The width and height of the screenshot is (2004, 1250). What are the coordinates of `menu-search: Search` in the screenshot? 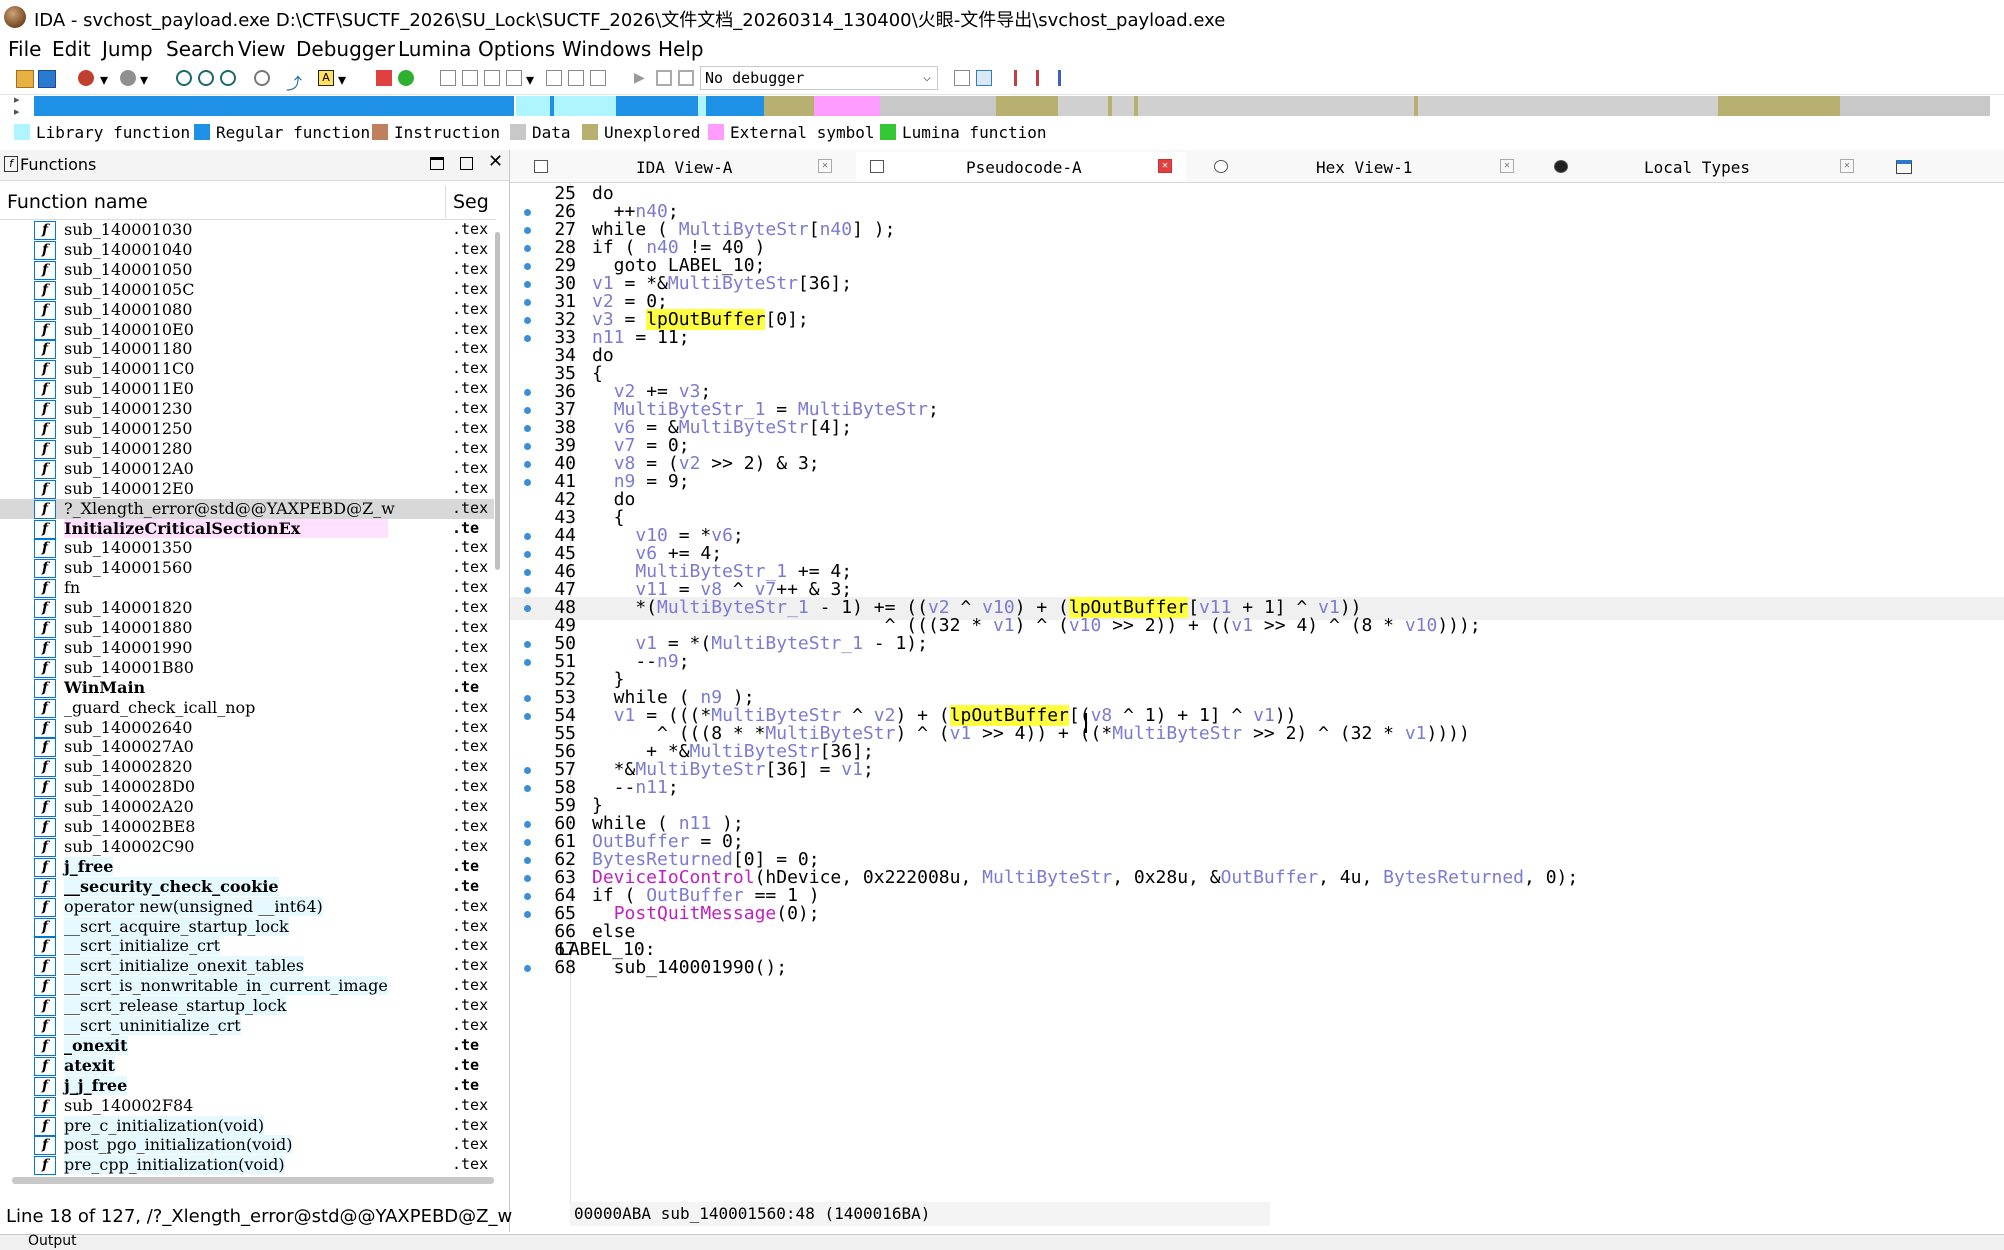 It's located at (200, 49).